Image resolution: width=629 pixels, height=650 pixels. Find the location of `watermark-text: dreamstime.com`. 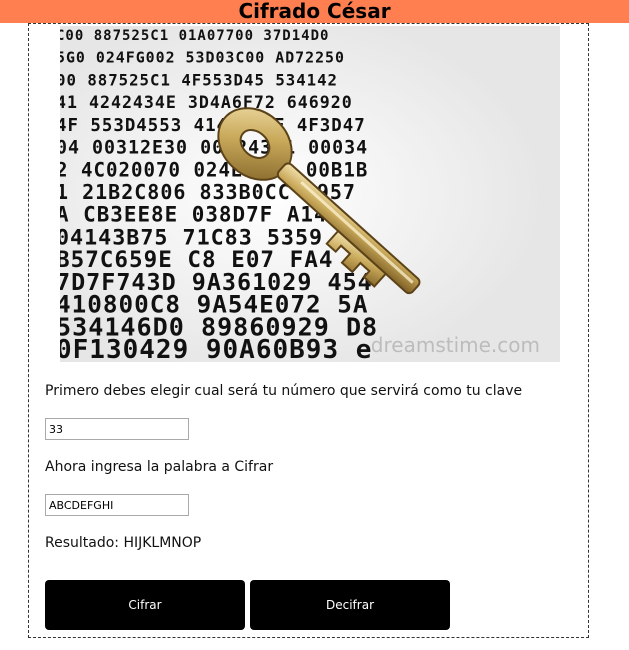

watermark-text: dreamstime.com is located at coordinates (455, 345).